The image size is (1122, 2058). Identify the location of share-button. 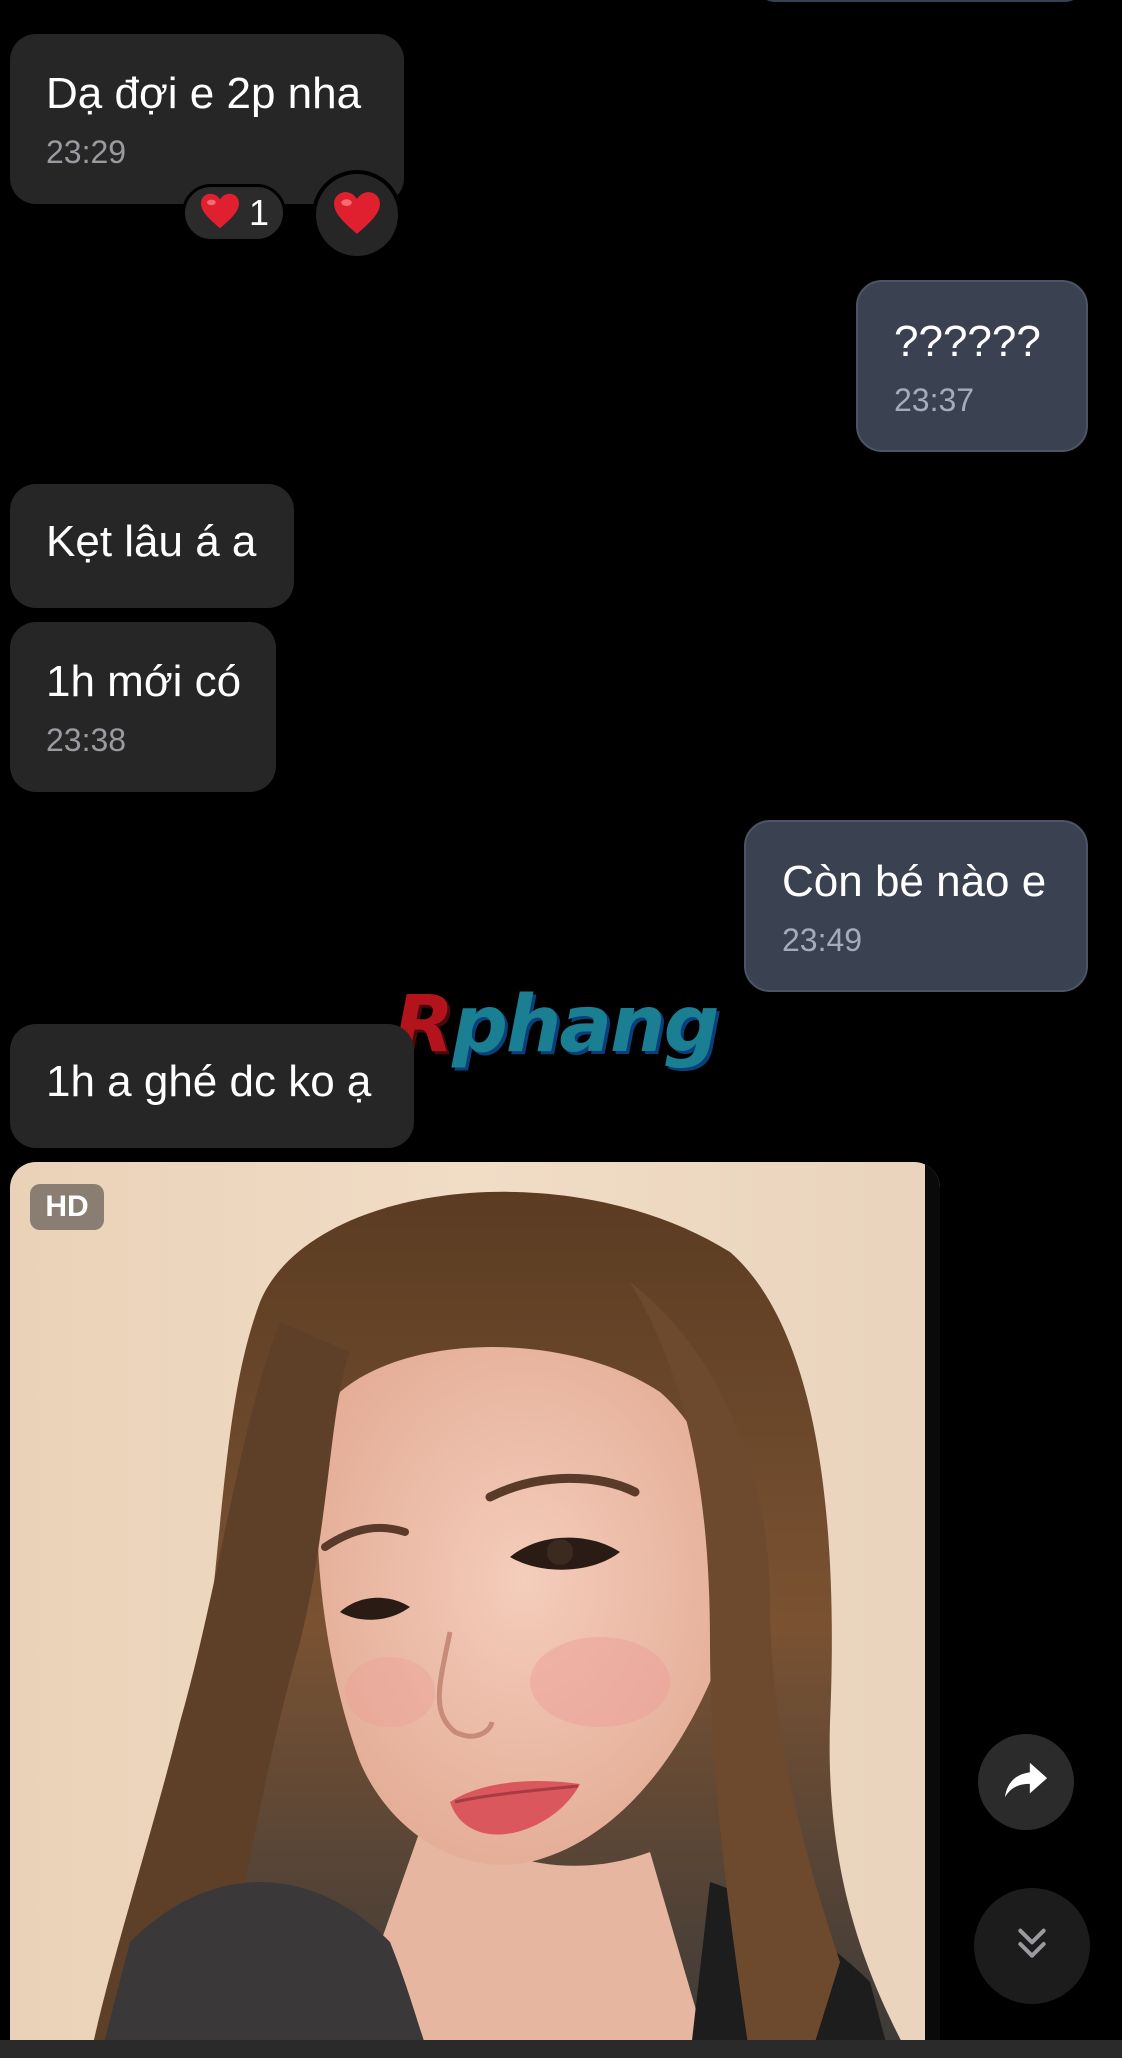
(1026, 1782).